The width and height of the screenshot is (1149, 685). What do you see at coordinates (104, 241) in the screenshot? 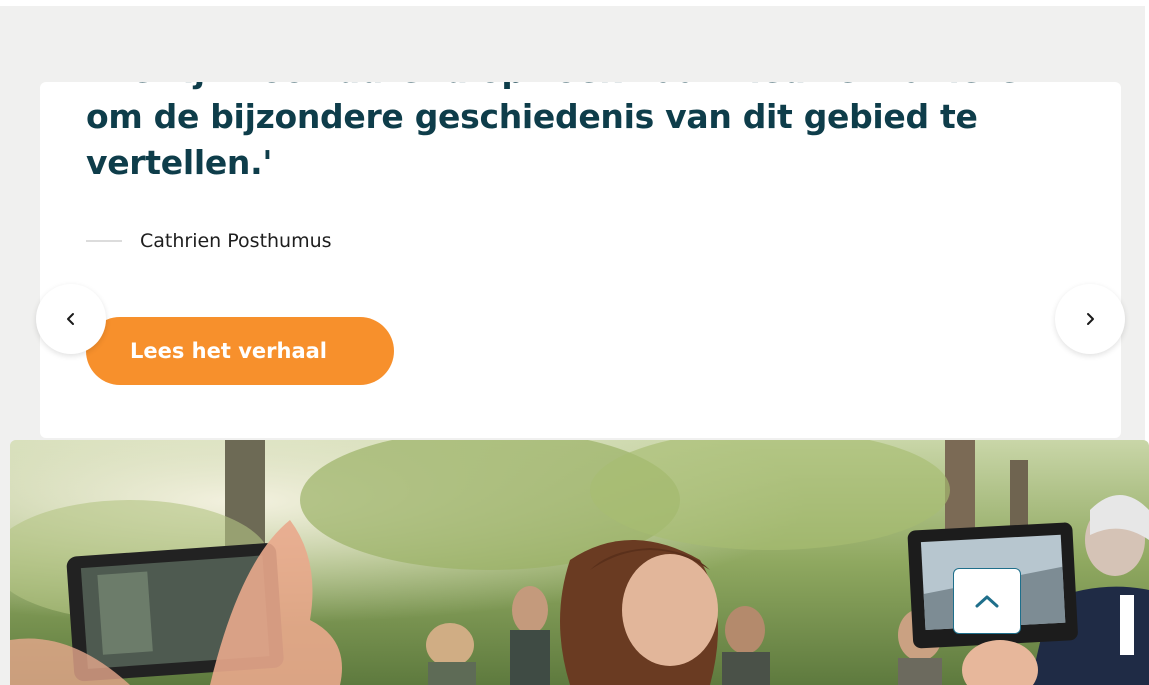
I see `author-dash` at bounding box center [104, 241].